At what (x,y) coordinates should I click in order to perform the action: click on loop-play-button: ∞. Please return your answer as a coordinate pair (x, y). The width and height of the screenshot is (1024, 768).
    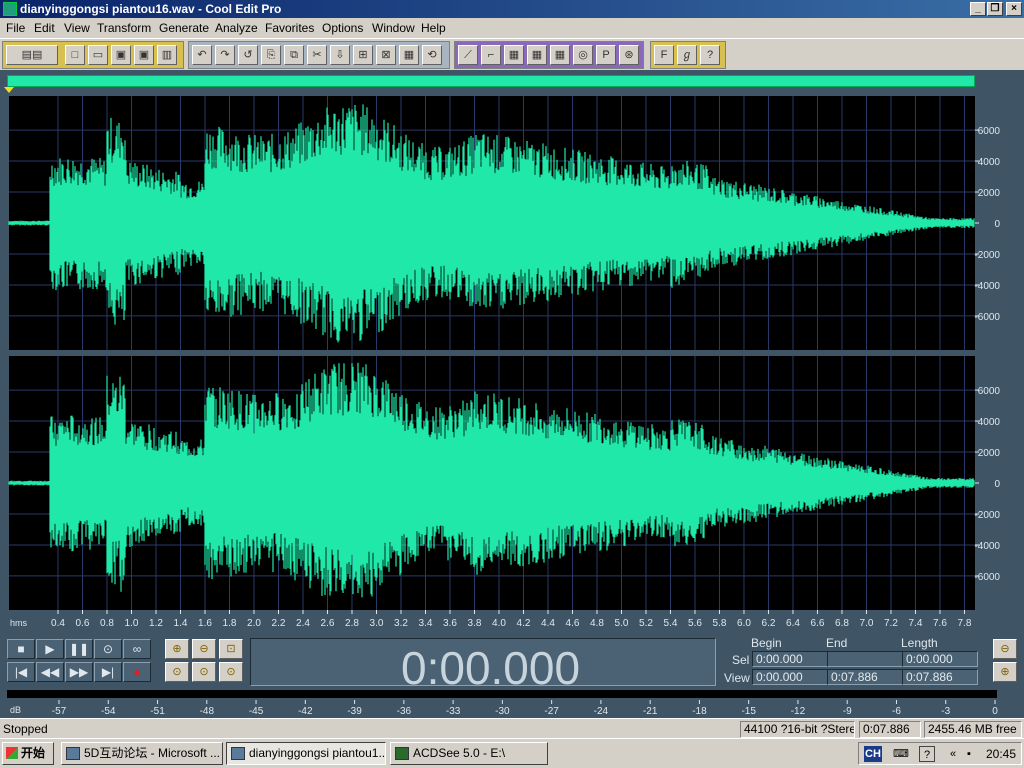
    Looking at the image, I should click on (137, 649).